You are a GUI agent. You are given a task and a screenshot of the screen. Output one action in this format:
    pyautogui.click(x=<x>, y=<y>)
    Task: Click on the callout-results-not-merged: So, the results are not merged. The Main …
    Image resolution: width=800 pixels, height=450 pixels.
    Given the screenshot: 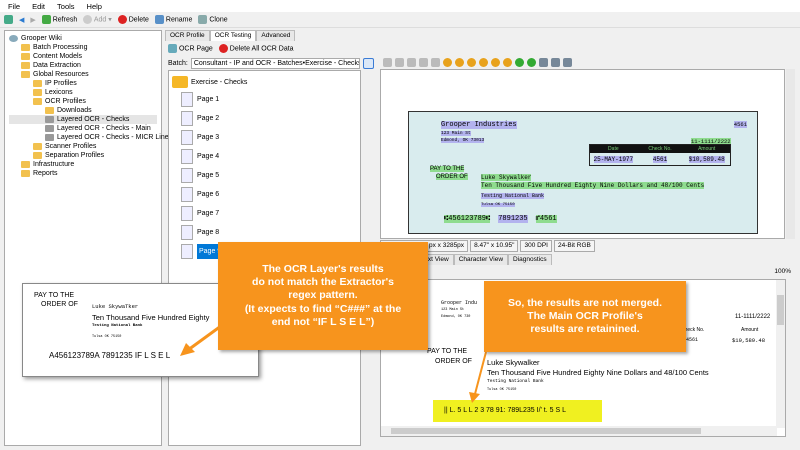 What is the action you would take?
    pyautogui.click(x=585, y=316)
    